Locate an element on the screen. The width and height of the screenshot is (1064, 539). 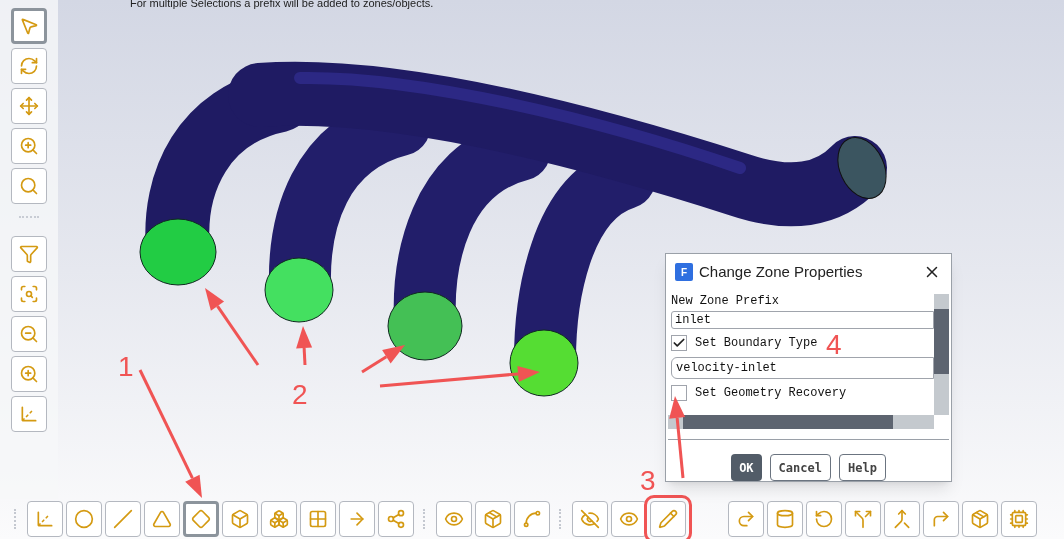
hint-text: For multiple Selections a prefix will be added to zones/objects. is located at coordinates (282, 4).